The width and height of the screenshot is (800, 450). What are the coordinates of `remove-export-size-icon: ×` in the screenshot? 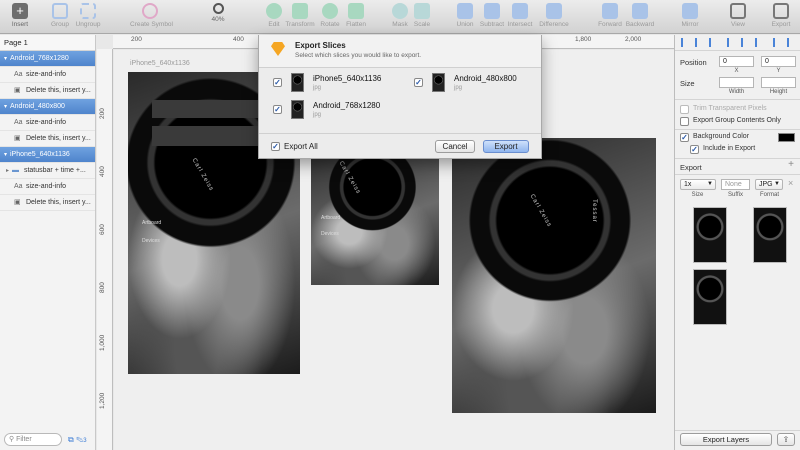 It's located at (790, 183).